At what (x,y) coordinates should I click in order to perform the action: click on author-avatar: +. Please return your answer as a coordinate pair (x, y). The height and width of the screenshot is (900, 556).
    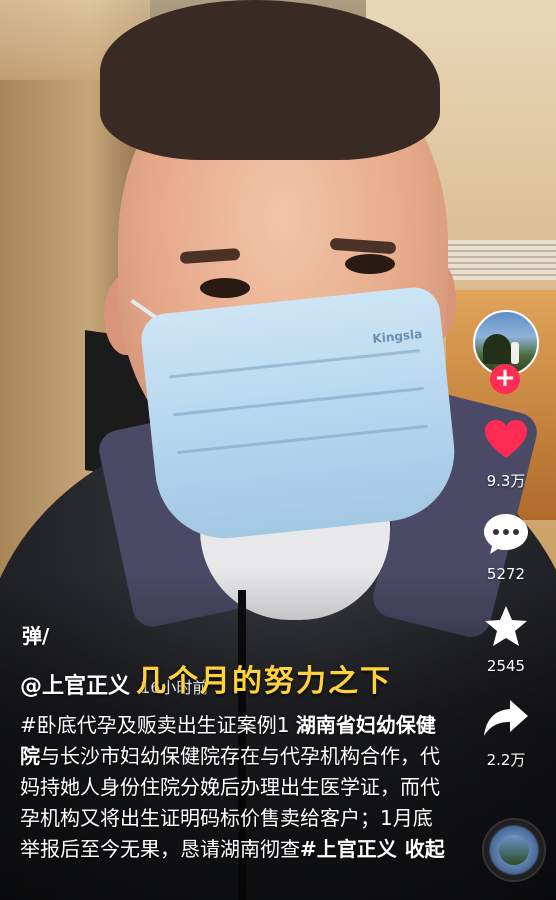
    Looking at the image, I should click on (506, 352).